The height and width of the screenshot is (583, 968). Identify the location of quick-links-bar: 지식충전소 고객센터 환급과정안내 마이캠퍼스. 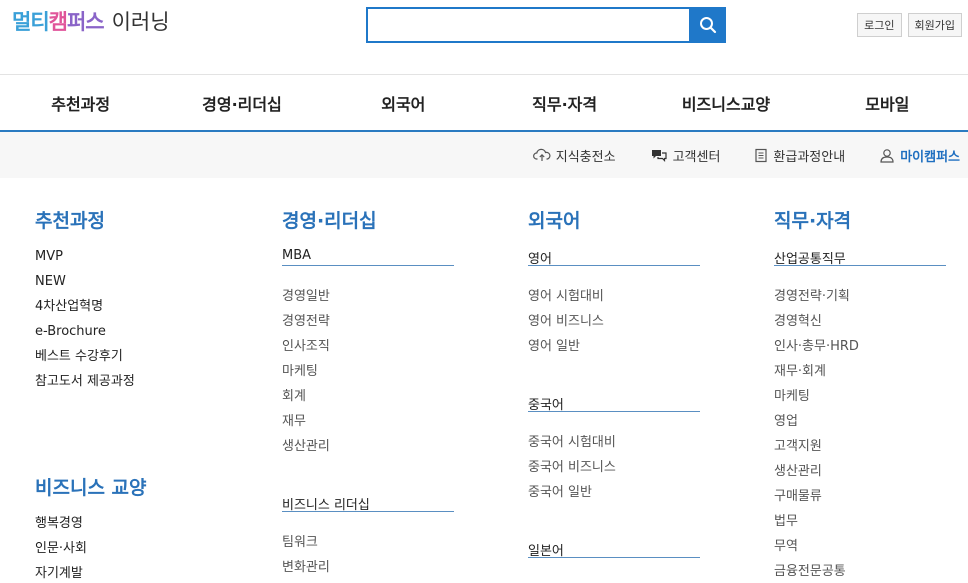
(484, 155).